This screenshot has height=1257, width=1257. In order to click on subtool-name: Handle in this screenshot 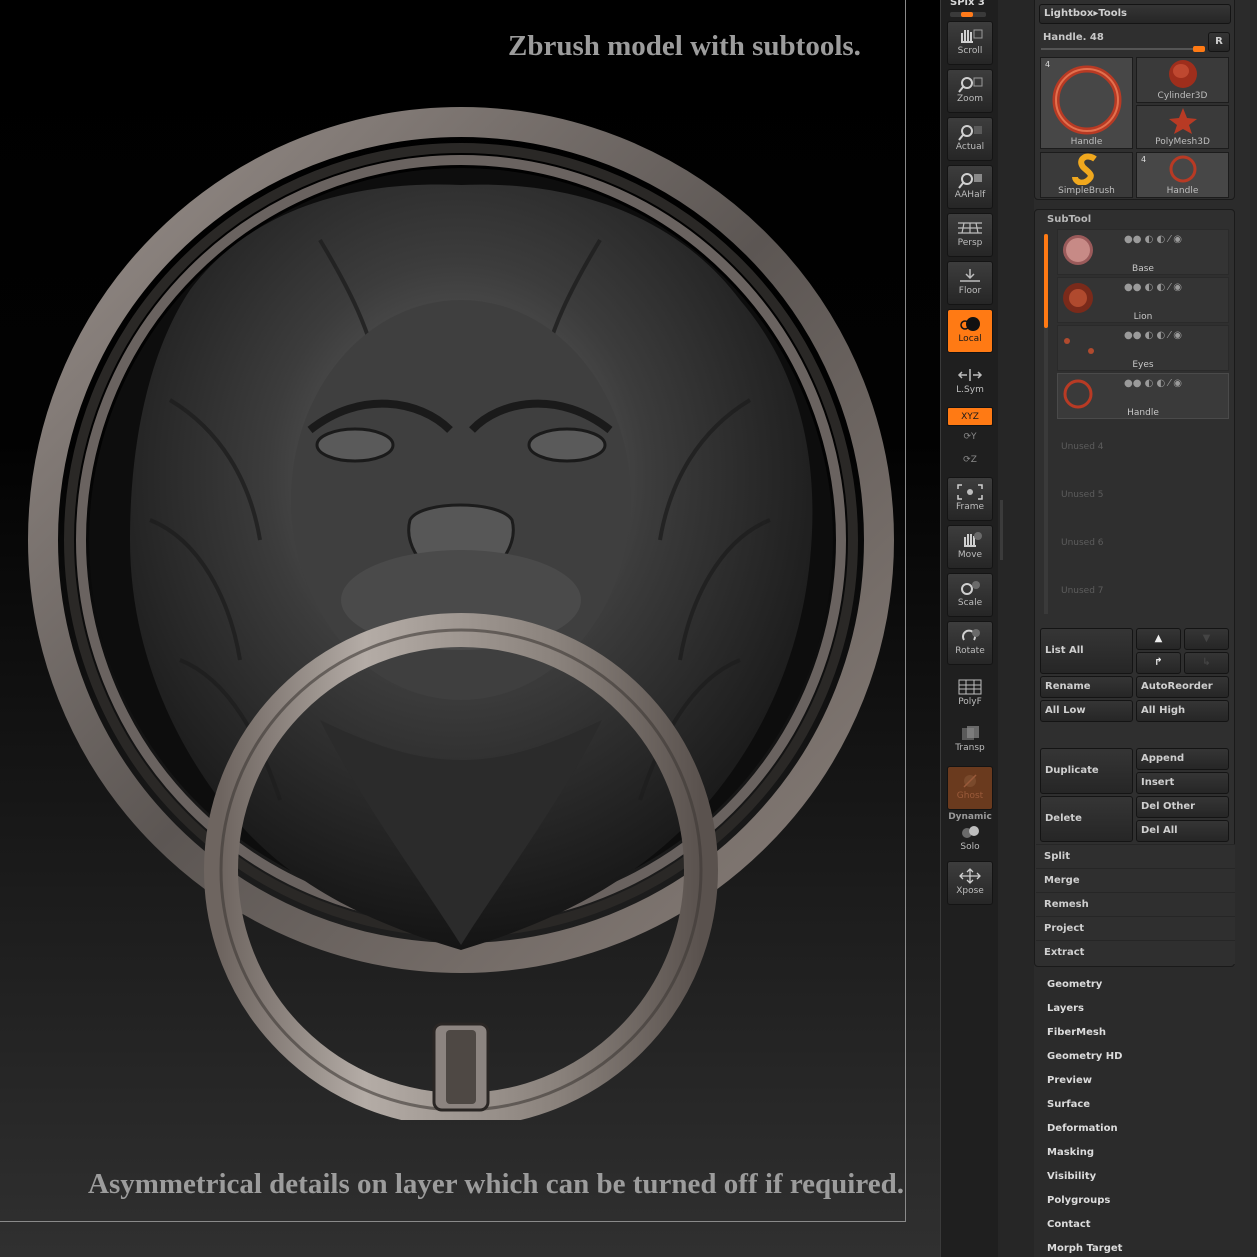, I will do `click(1143, 413)`.